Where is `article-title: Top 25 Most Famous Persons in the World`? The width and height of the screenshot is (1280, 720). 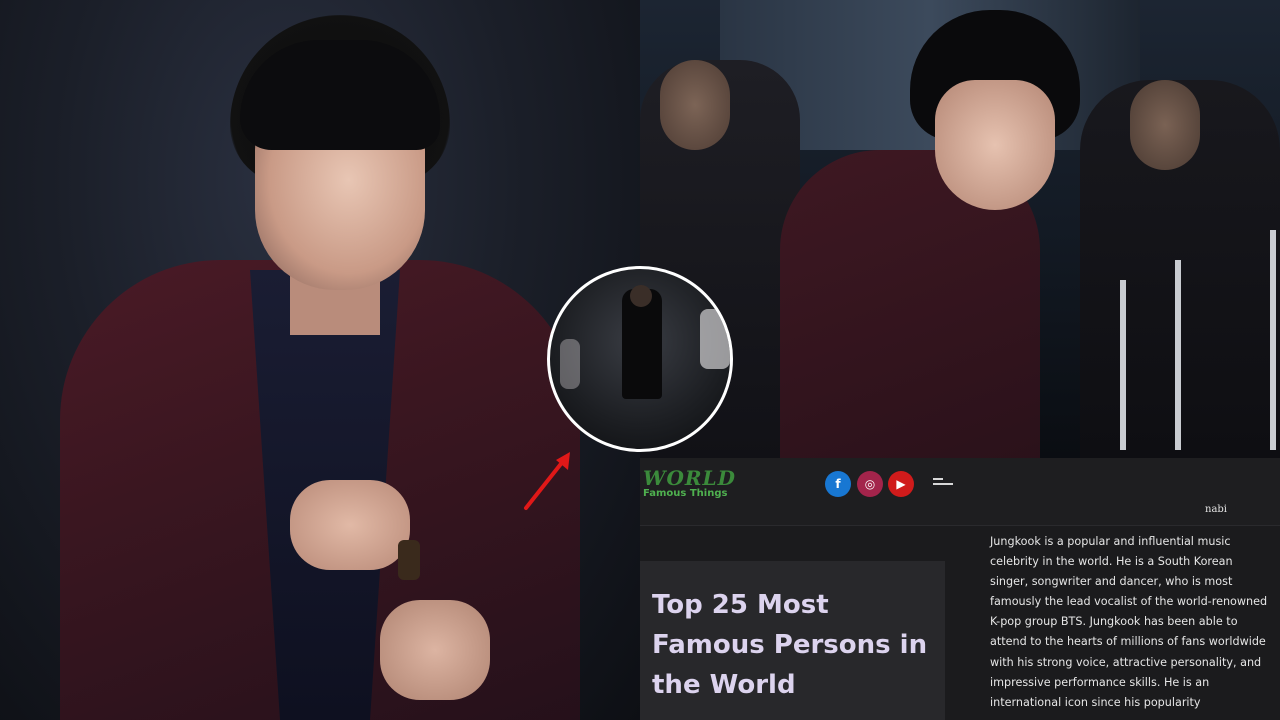 article-title: Top 25 Most Famous Persons in the World is located at coordinates (790, 645).